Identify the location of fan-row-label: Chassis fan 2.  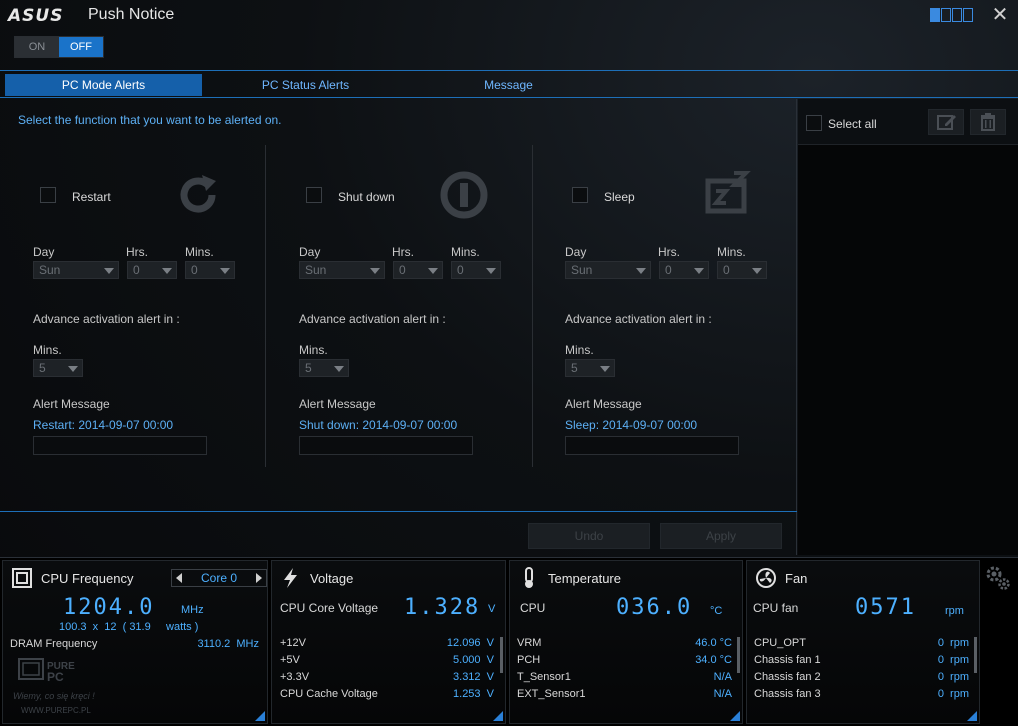
(787, 677).